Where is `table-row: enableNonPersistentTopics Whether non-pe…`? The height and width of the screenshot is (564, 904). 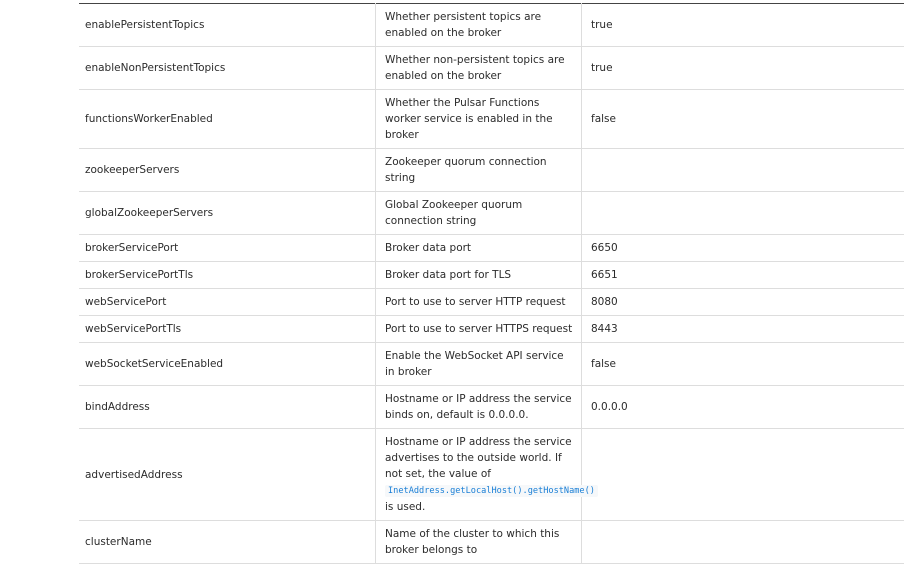 table-row: enableNonPersistentTopics Whether non-pe… is located at coordinates (491, 68).